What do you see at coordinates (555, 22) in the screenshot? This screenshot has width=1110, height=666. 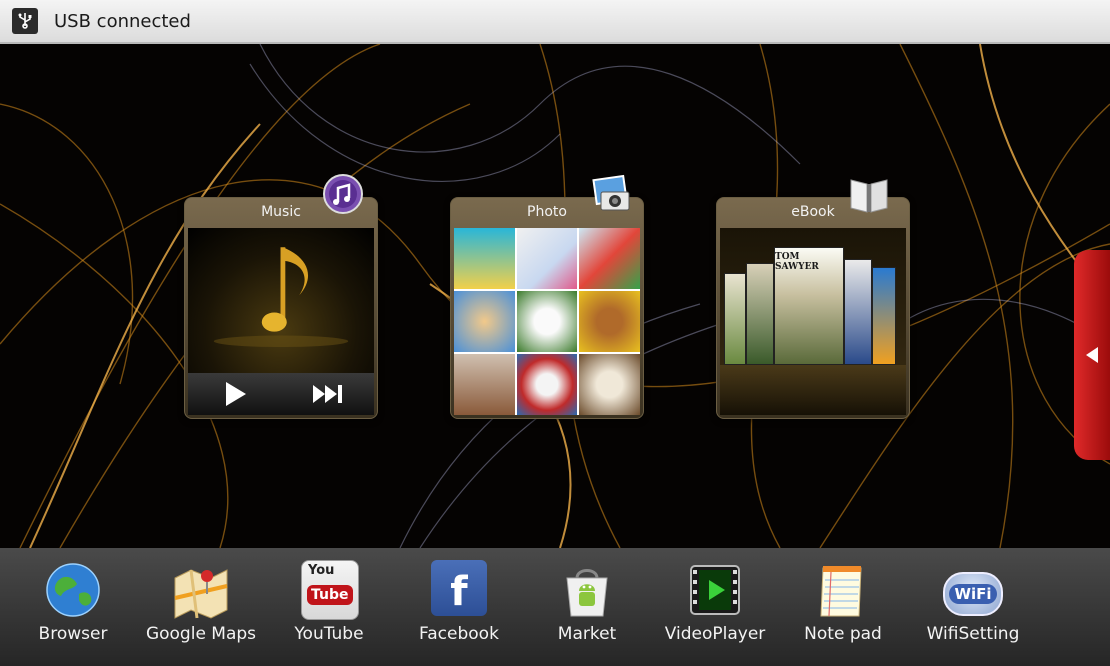 I see `status-bar: USB connected` at bounding box center [555, 22].